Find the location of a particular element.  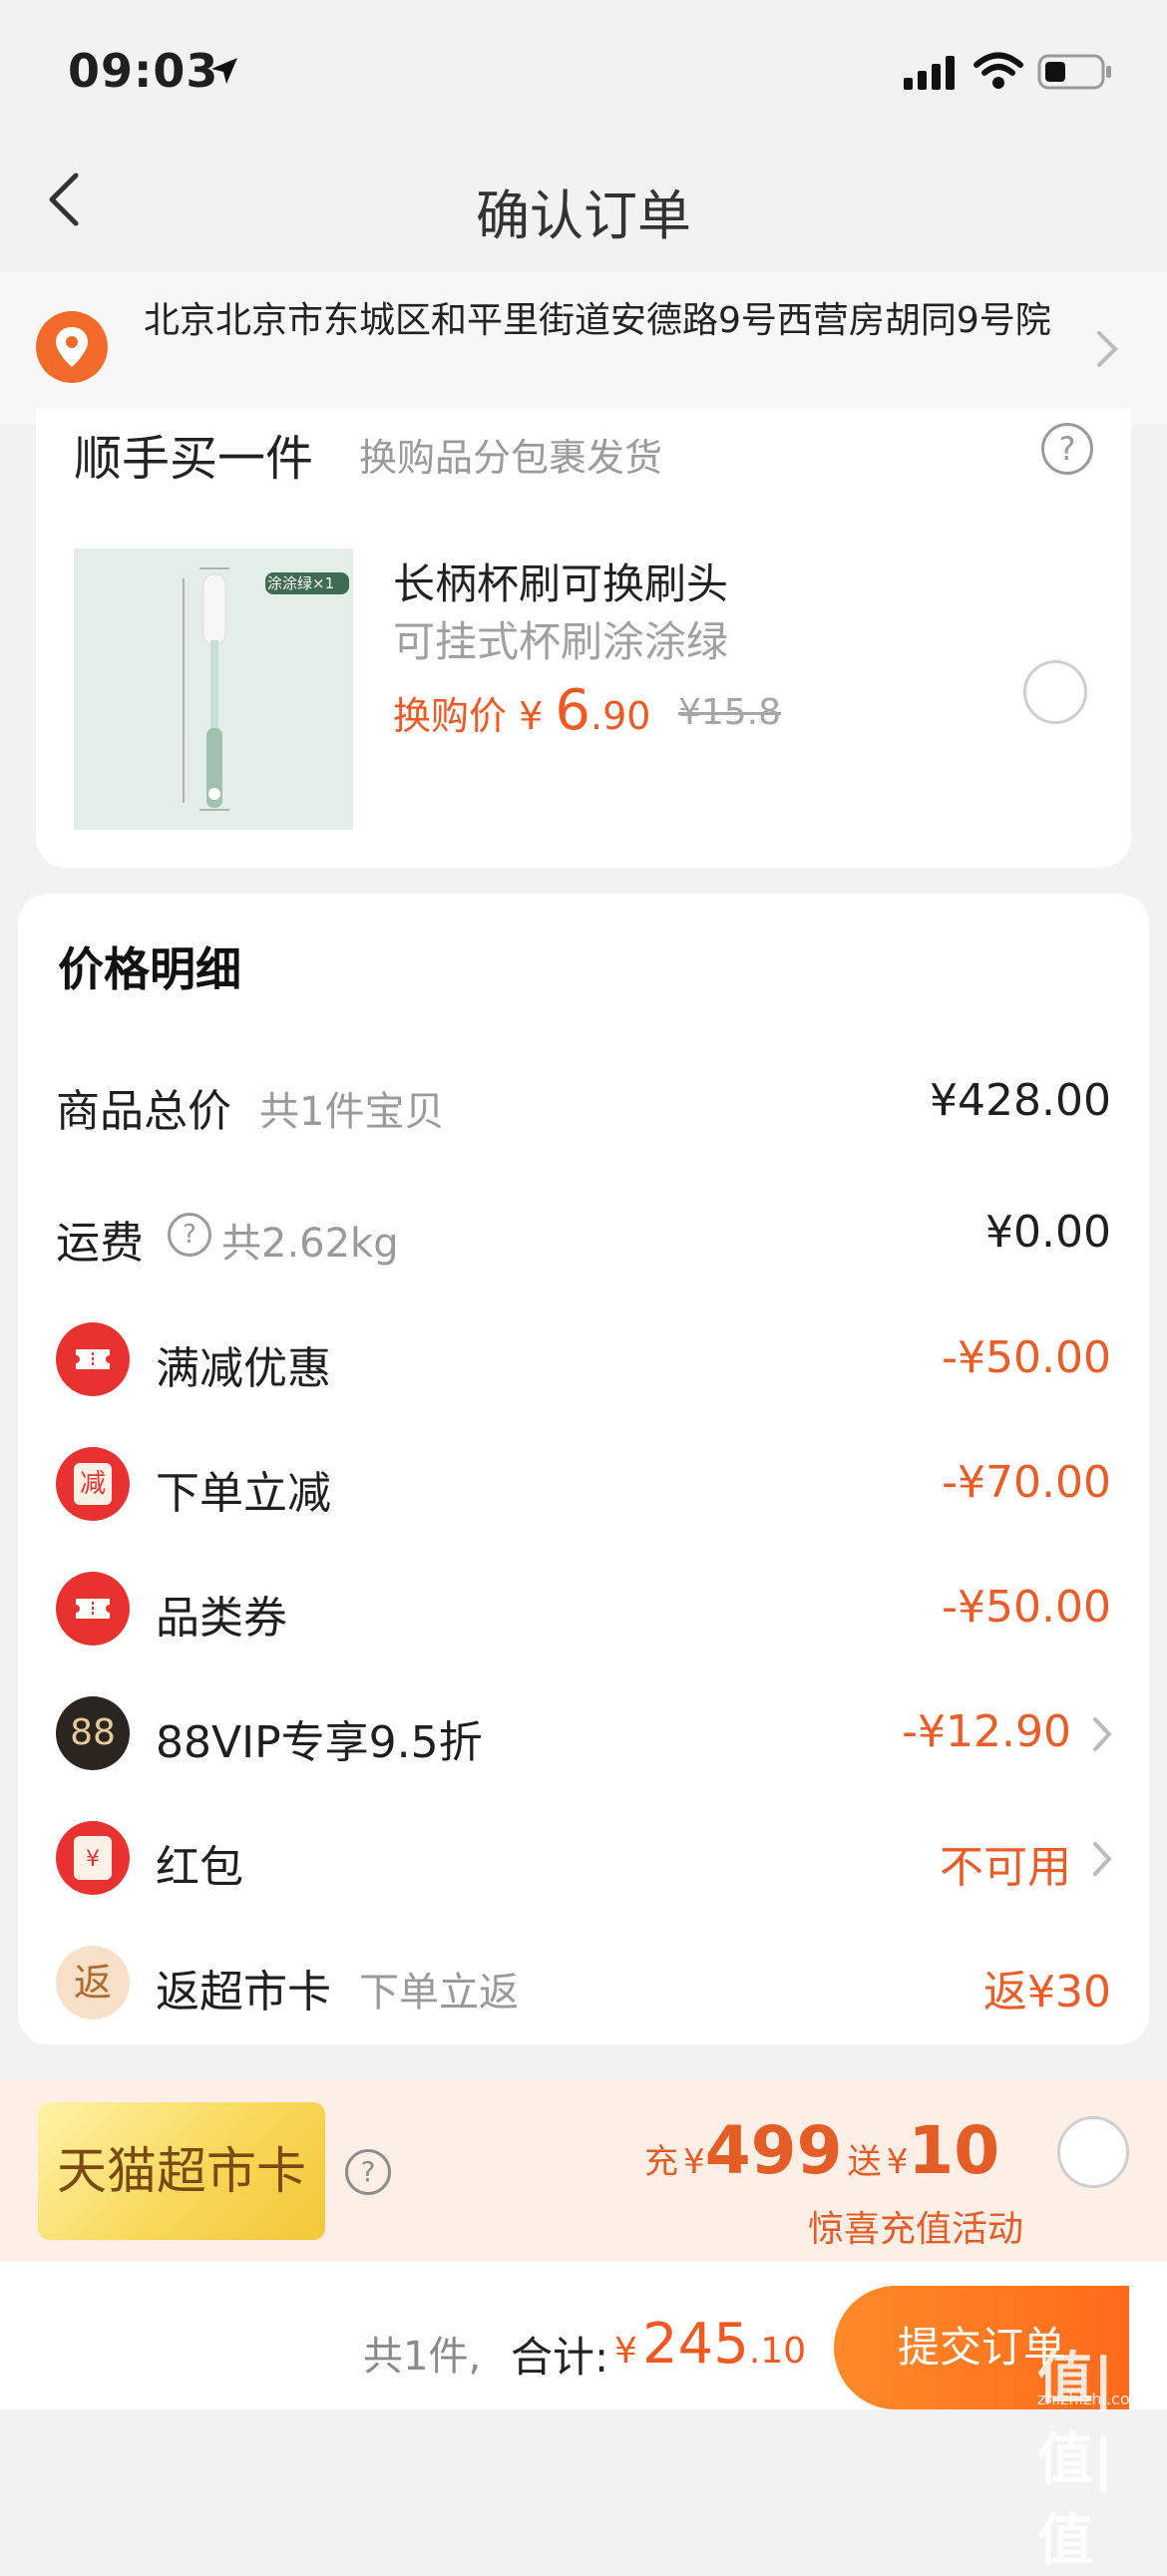

battery-icon is located at coordinates (1074, 72).